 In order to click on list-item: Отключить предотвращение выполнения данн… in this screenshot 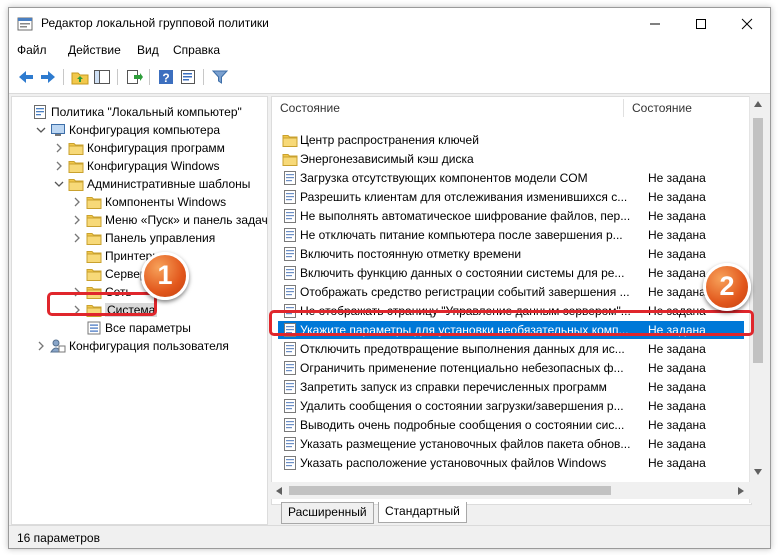, I will do `click(511, 349)`.